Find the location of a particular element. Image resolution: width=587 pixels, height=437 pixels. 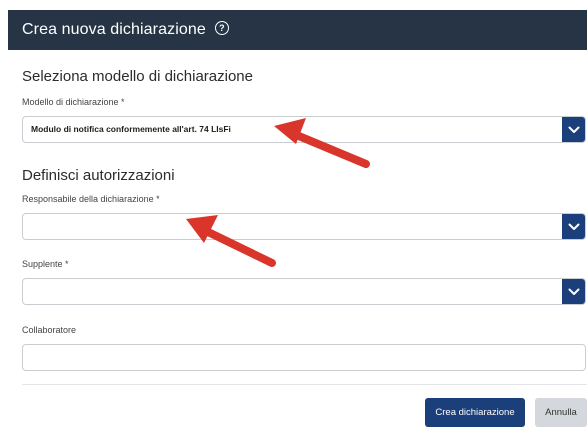

supplente-field-label: Supplente * is located at coordinates (45, 264).